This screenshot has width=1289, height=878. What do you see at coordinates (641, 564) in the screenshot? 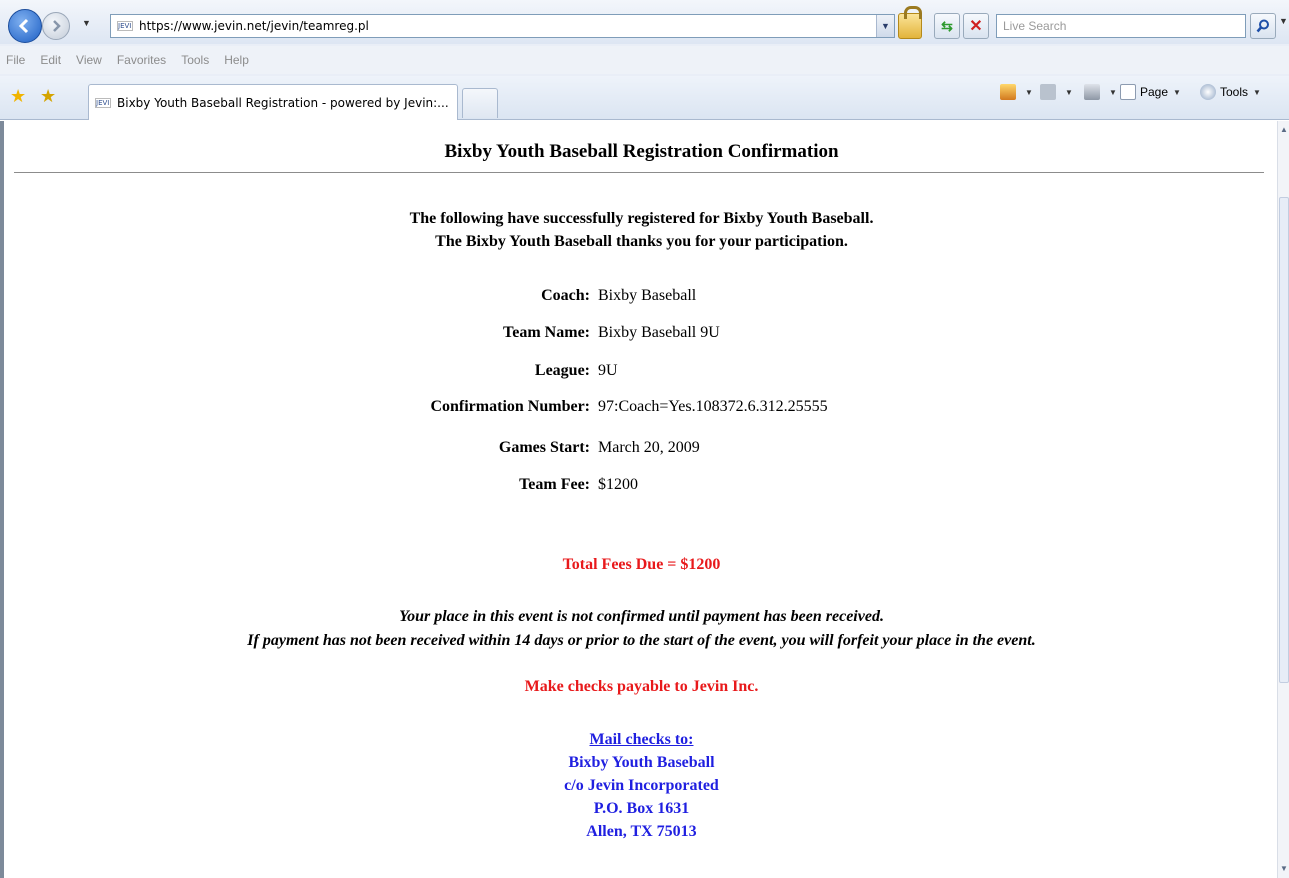
I see `total-fees-due: Total Fees Due = $1200` at bounding box center [641, 564].